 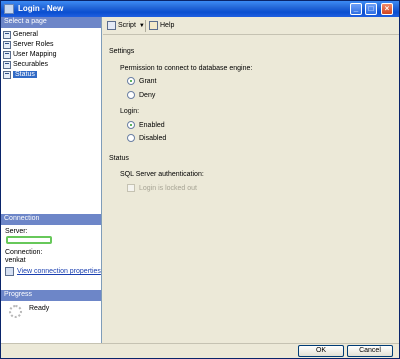 I want to click on radio-deny-indicator, so click(x=131, y=95).